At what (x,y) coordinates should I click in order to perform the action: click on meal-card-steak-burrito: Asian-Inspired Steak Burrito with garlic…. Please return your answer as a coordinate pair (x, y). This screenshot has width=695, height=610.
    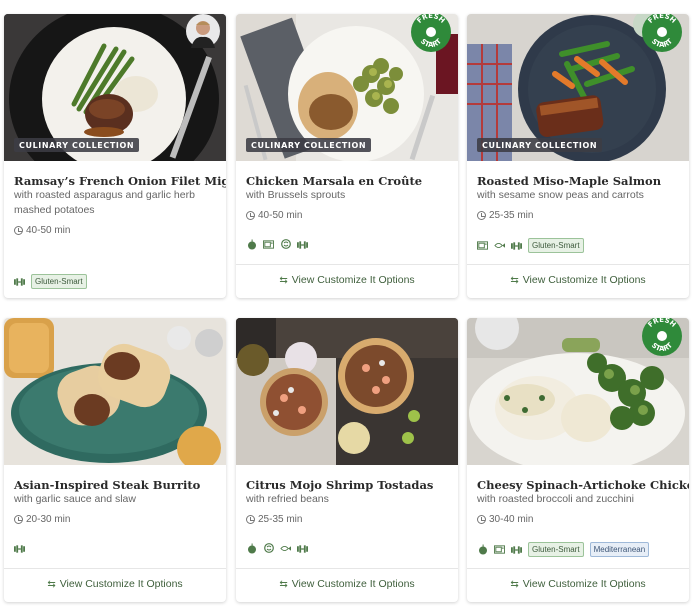
    Looking at the image, I should click on (115, 460).